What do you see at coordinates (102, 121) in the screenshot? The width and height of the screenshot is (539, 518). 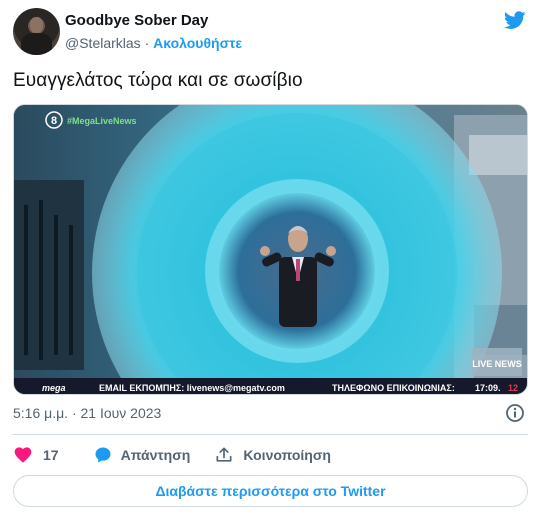 I see `hashtag-overlay: #MegaLiveNews` at bounding box center [102, 121].